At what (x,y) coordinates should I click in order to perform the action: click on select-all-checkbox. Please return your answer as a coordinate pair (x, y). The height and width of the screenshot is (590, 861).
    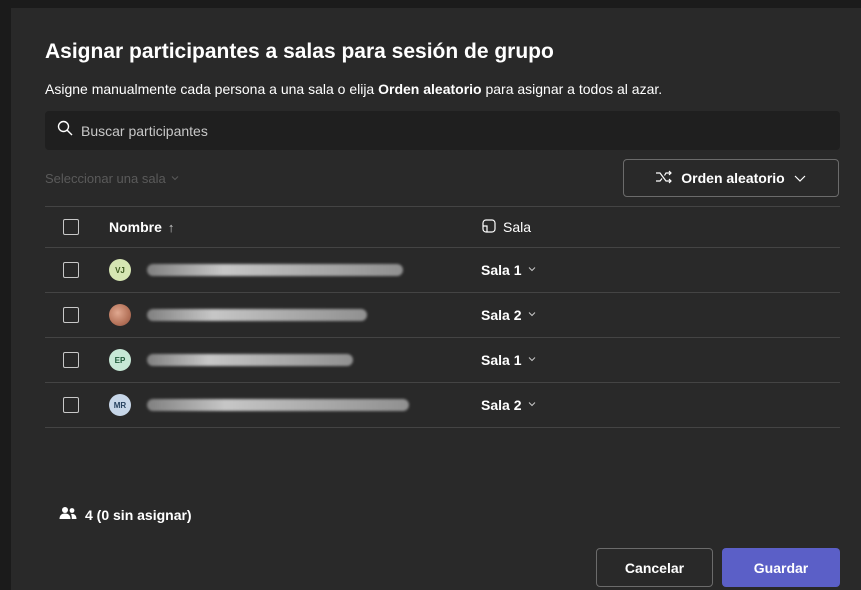
    Looking at the image, I should click on (71, 227).